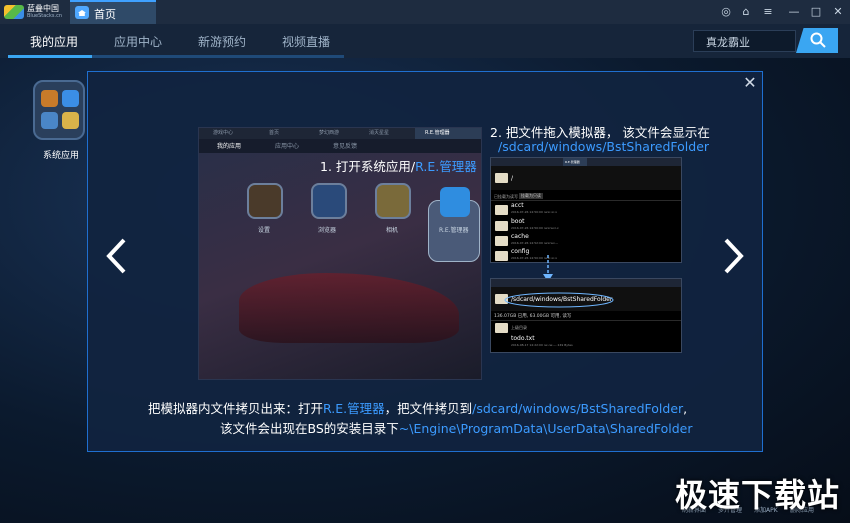  What do you see at coordinates (586, 283) in the screenshot?
I see `fm2-tab-bar` at bounding box center [586, 283].